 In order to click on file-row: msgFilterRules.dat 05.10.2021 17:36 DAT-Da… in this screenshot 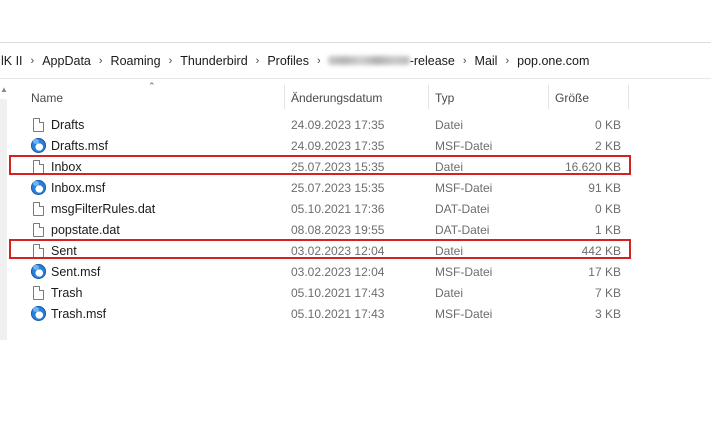, I will do `click(355, 210)`.